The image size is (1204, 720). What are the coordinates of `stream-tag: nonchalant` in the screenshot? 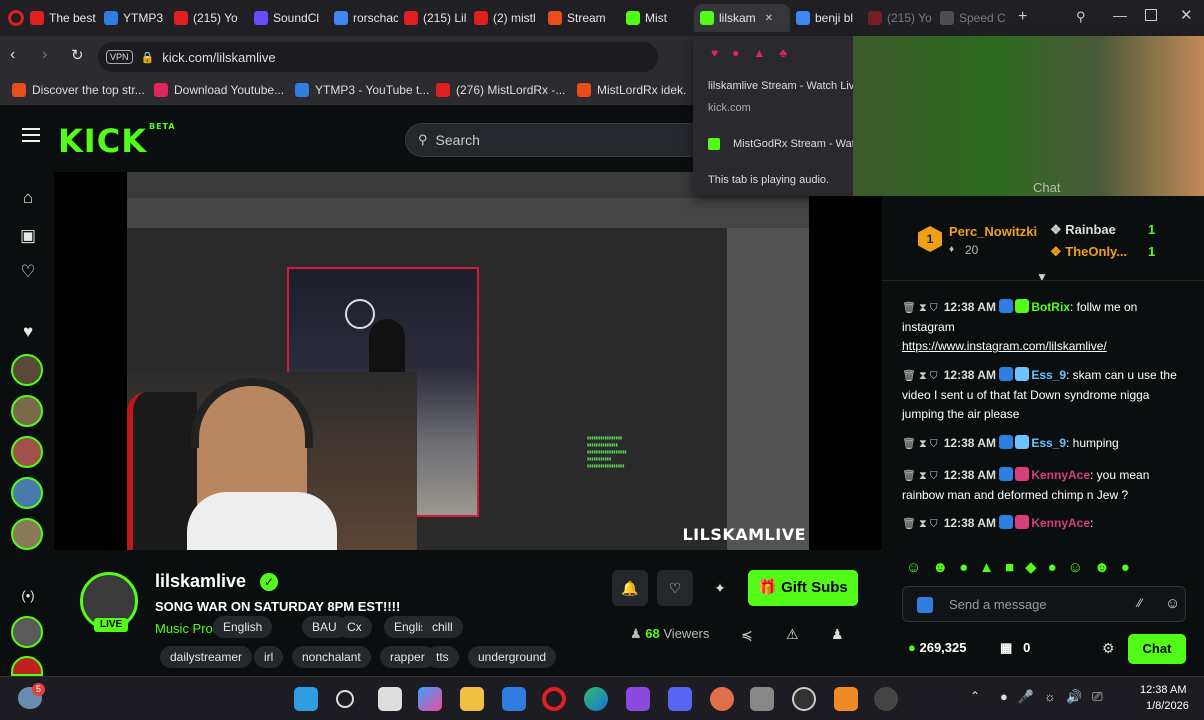 It's located at (331, 657).